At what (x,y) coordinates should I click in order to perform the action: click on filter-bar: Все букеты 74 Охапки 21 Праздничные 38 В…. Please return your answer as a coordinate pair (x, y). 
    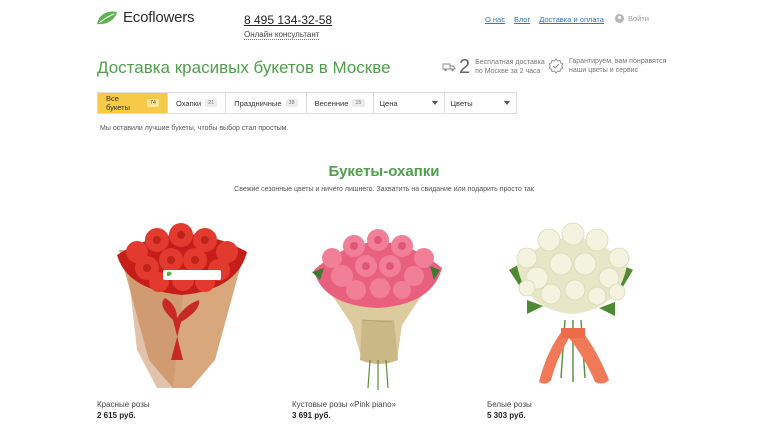
    Looking at the image, I should click on (307, 103).